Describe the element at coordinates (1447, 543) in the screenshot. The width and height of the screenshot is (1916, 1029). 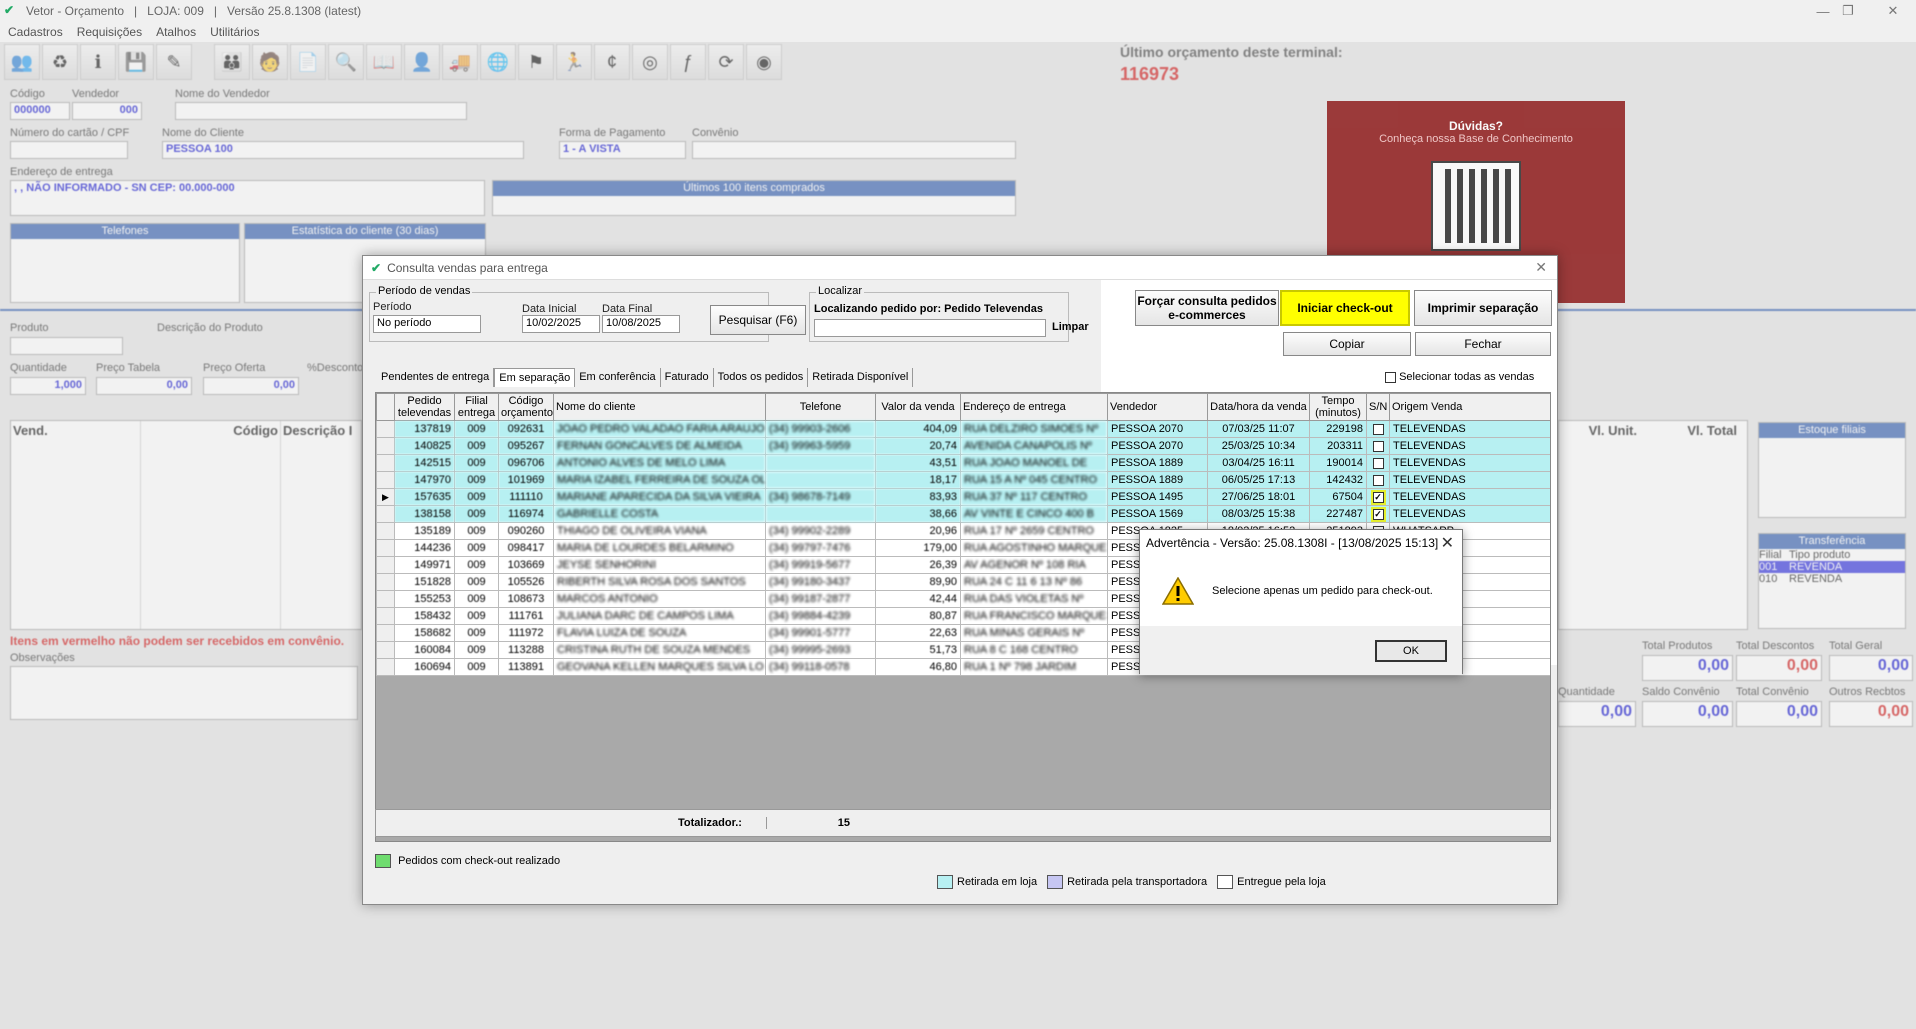
I see `warning-close-icon: ✕` at that location.